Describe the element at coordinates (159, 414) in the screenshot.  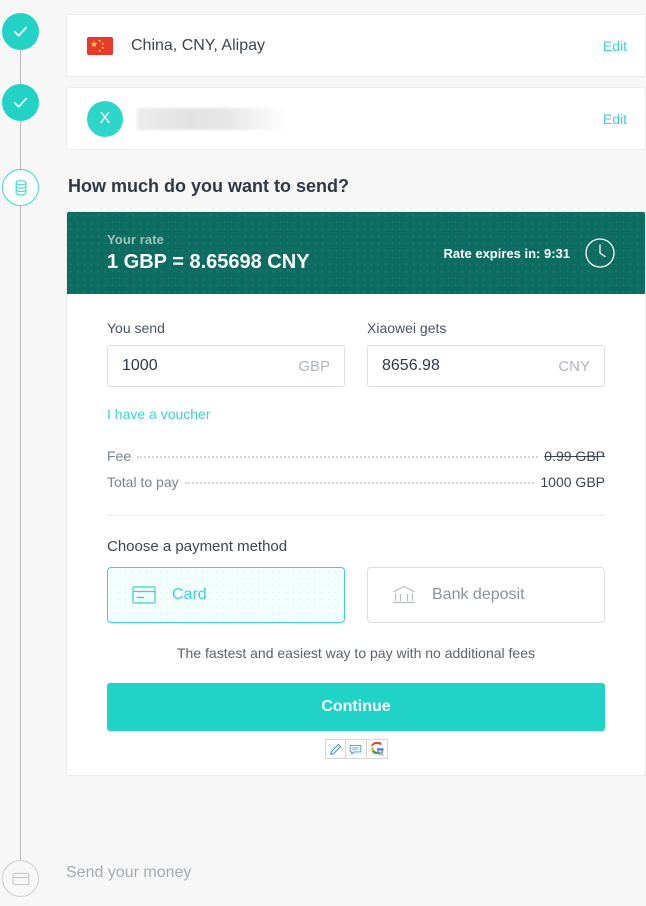
I see `voucher-link: I have a voucher` at that location.